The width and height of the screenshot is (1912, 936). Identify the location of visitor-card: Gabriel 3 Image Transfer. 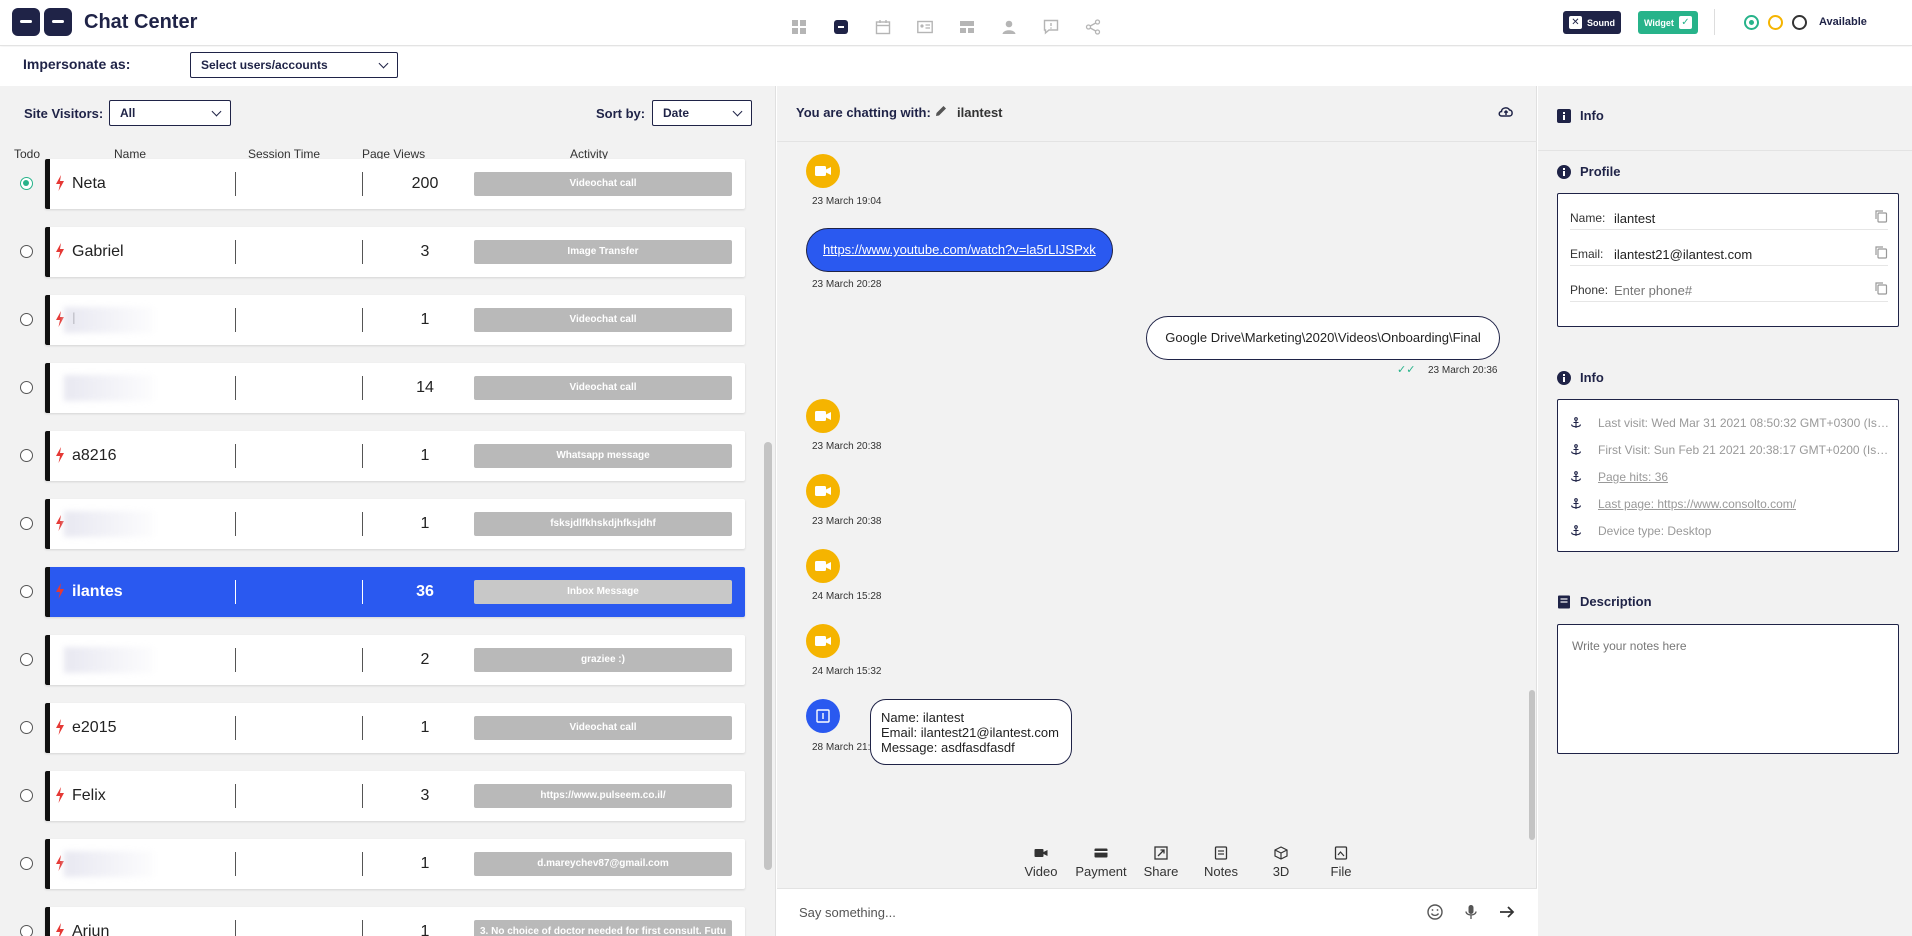
(395, 252).